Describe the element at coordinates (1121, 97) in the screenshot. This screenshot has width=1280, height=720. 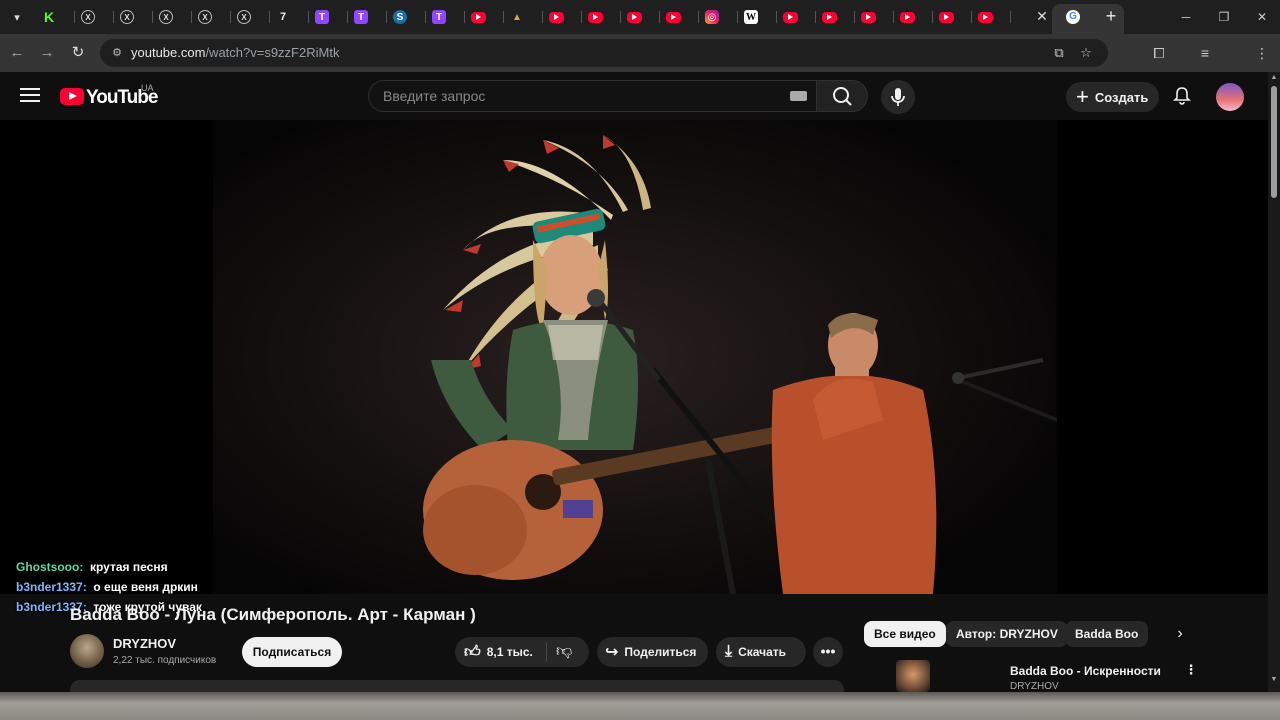
I see `create-label: Создать` at that location.